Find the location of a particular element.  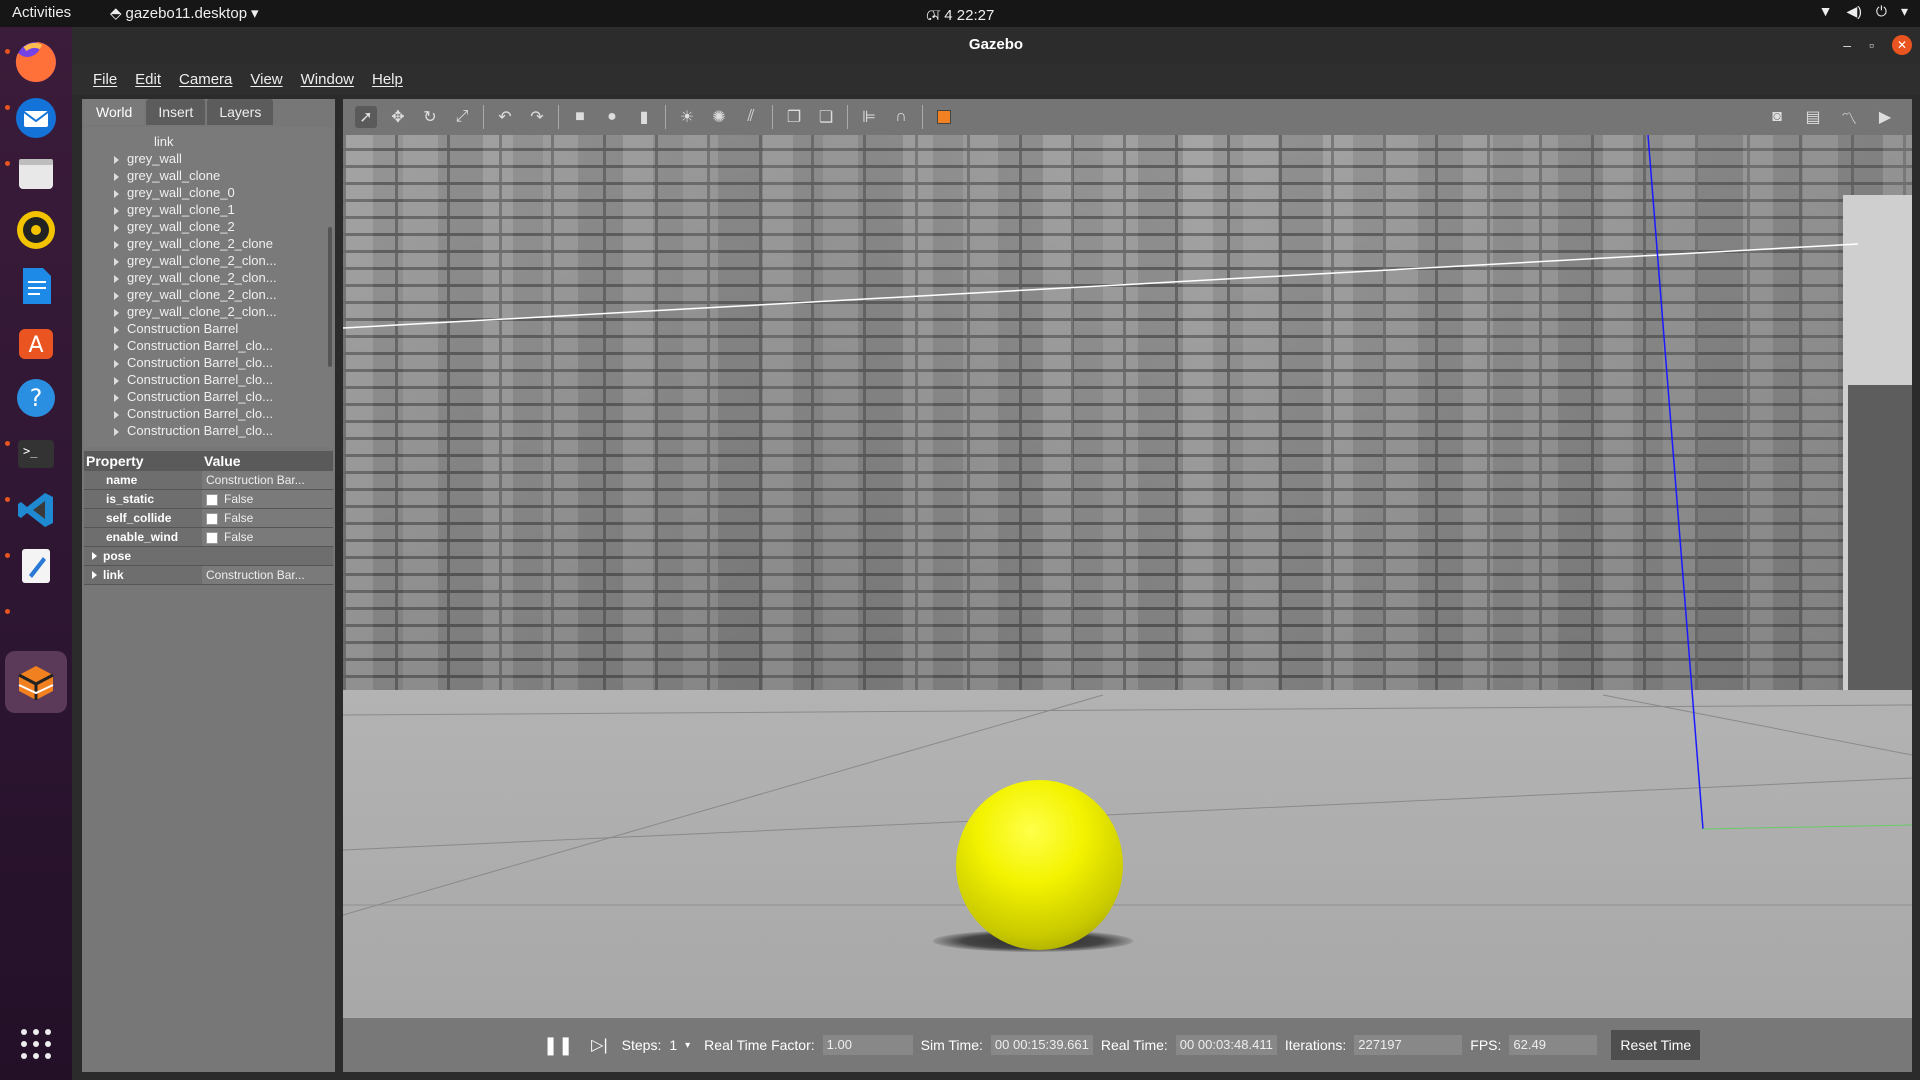

property-row-self-collide: self_collide False is located at coordinates (208, 518).